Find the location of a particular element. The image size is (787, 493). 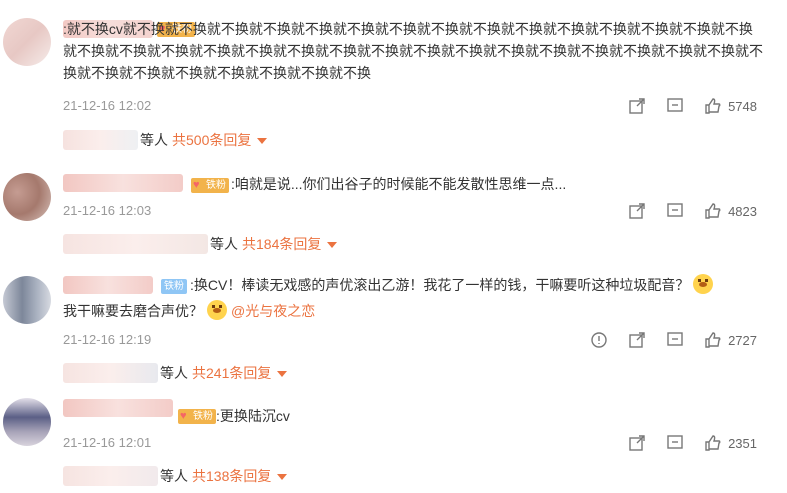

reply-summary: 等人 共184条回复 is located at coordinates (200, 244).